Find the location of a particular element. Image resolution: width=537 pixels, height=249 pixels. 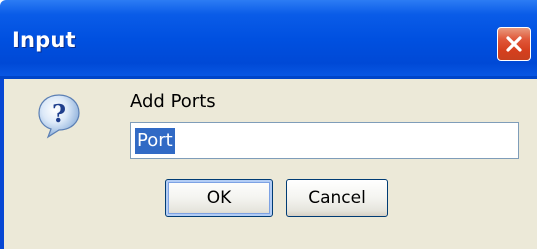

selected-text: Port is located at coordinates (155, 140).